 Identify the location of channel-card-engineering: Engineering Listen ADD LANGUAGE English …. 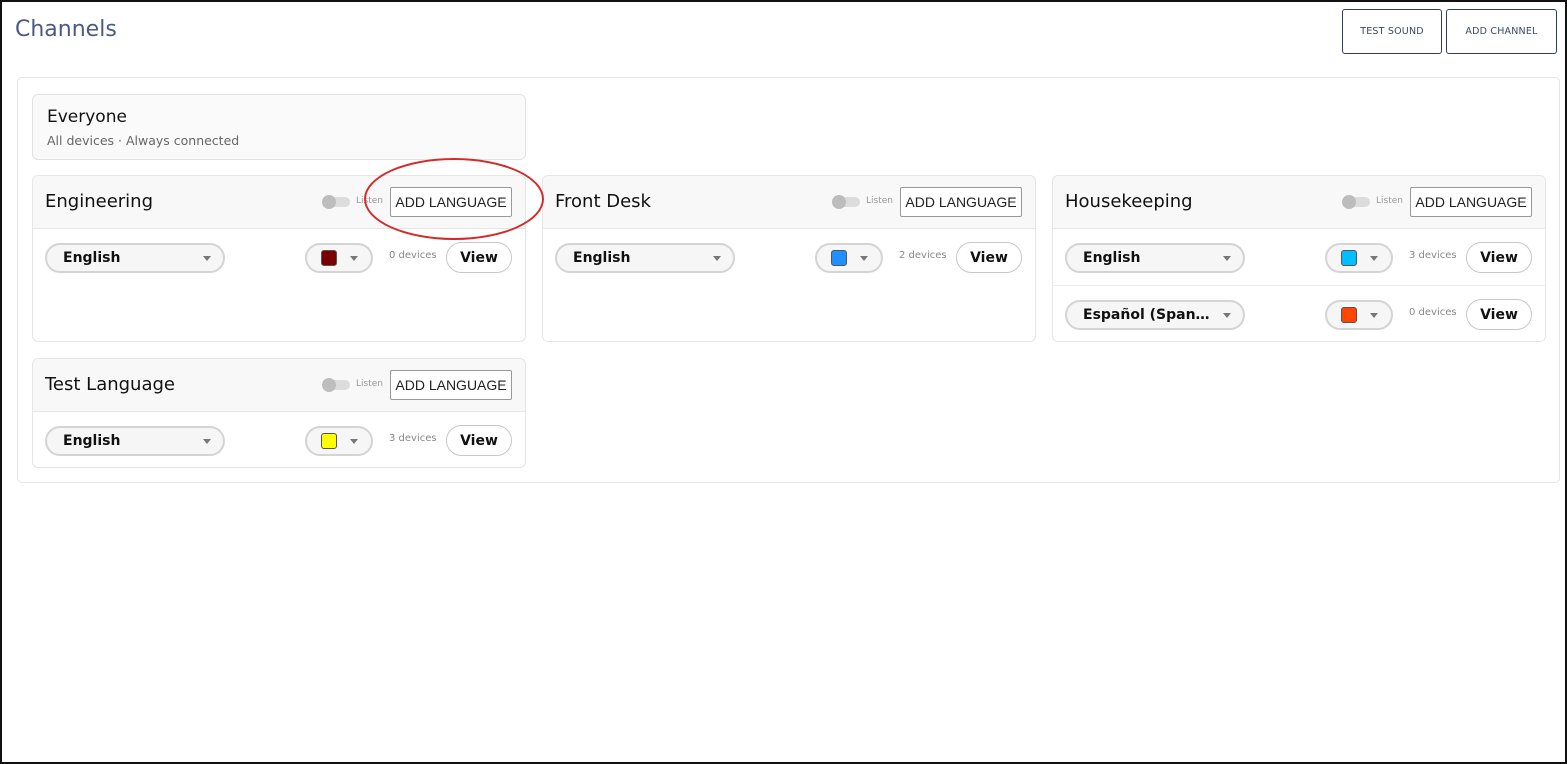
(279, 258).